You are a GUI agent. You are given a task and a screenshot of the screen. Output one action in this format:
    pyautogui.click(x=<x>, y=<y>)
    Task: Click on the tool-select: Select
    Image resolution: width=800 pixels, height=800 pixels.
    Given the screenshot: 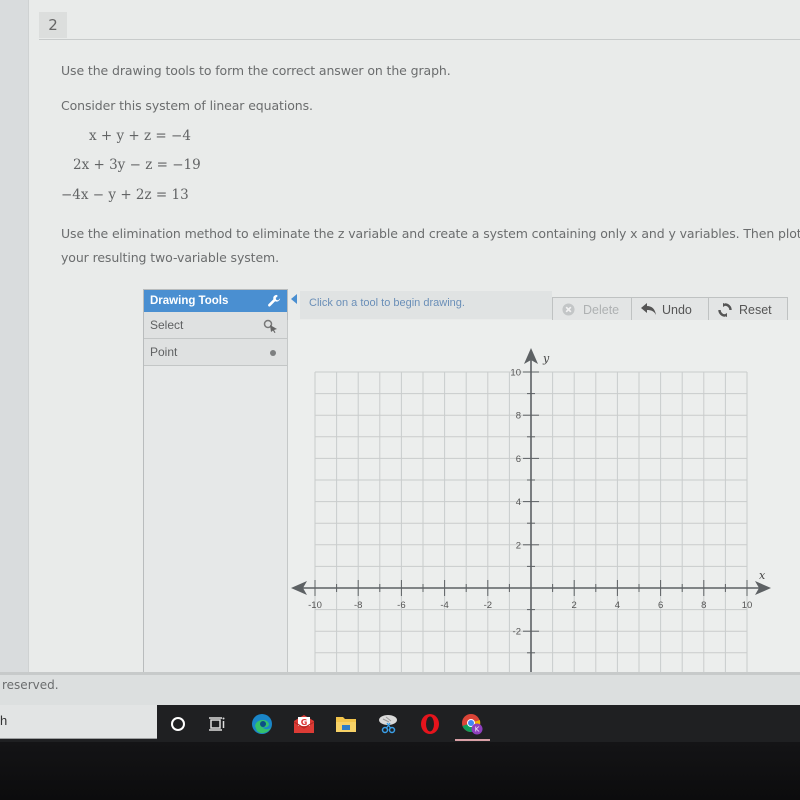 What is the action you would take?
    pyautogui.click(x=215, y=325)
    